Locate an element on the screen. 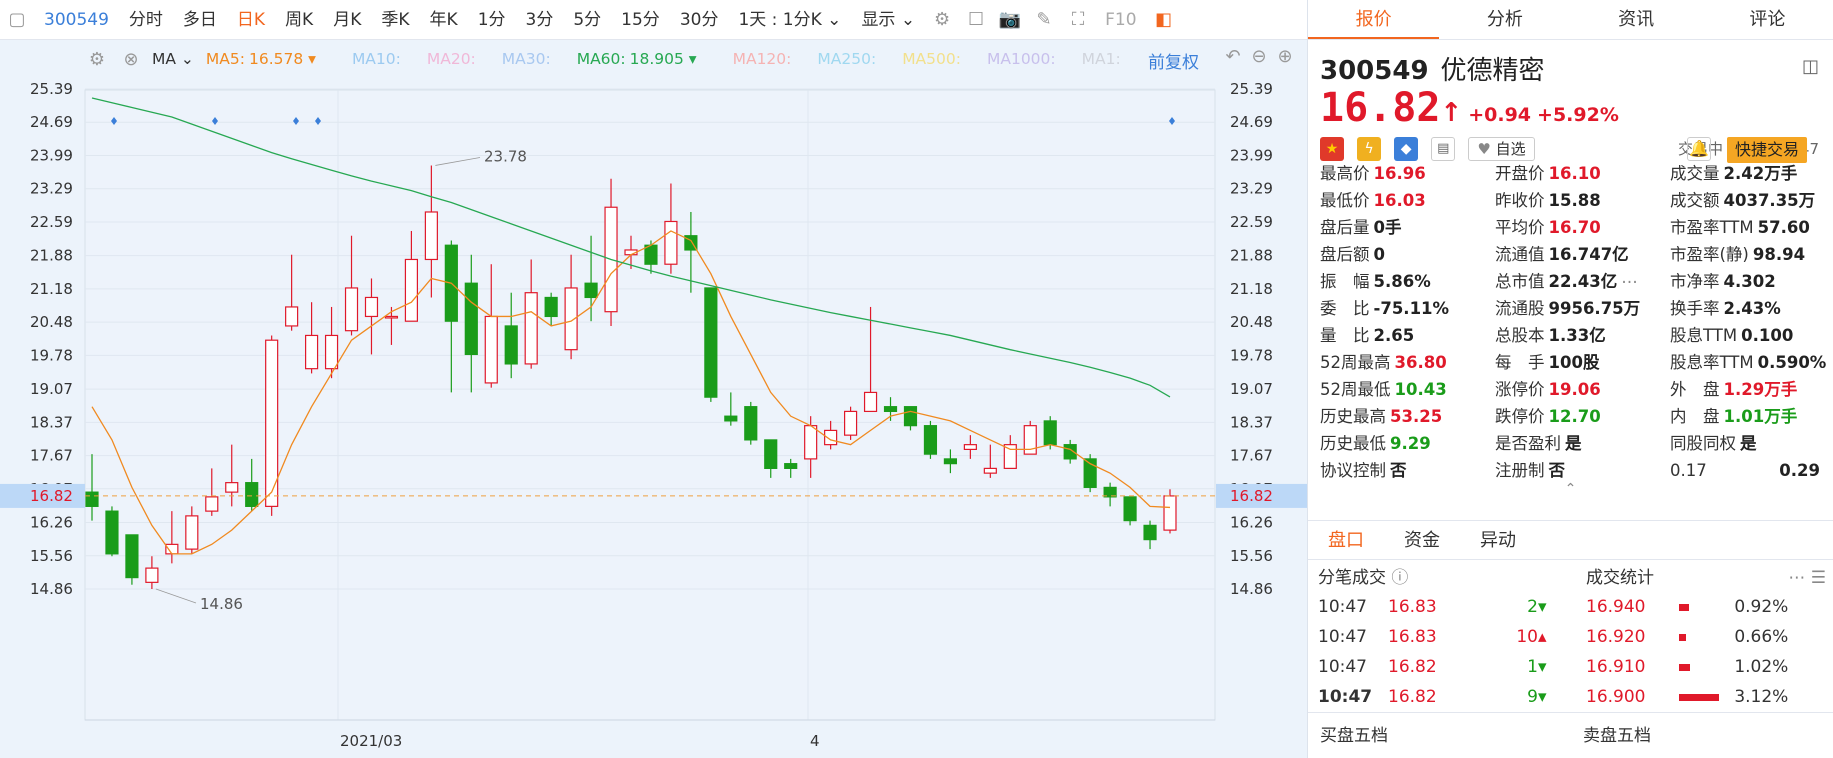 Image resolution: width=1833 pixels, height=758 pixels. help-icon: ⓘ is located at coordinates (1399, 578).